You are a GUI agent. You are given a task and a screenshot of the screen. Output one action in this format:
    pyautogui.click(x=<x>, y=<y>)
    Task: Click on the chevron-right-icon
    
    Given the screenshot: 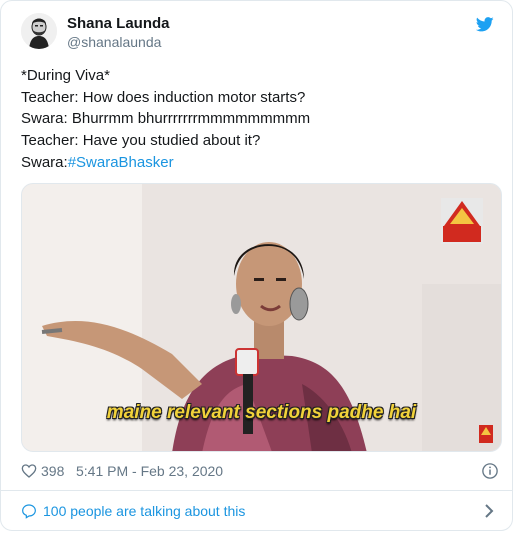 What is the action you would take?
    pyautogui.click(x=489, y=511)
    